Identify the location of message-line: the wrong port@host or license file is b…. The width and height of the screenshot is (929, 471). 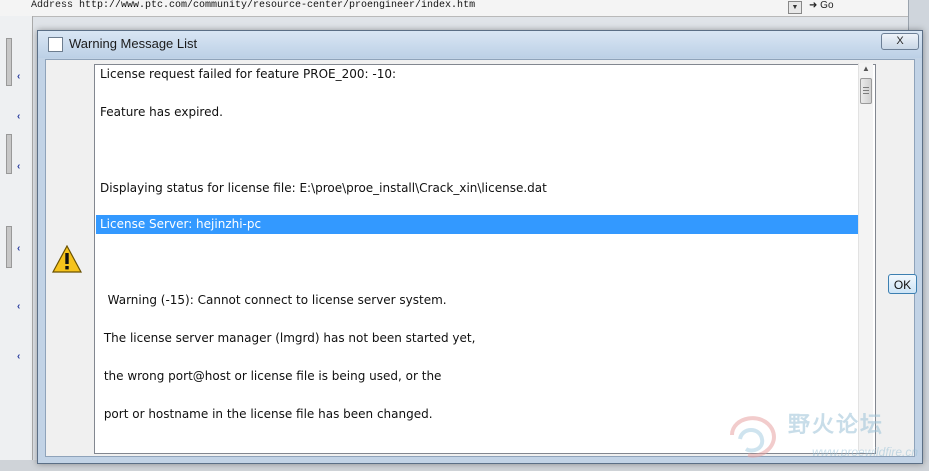
(271, 376).